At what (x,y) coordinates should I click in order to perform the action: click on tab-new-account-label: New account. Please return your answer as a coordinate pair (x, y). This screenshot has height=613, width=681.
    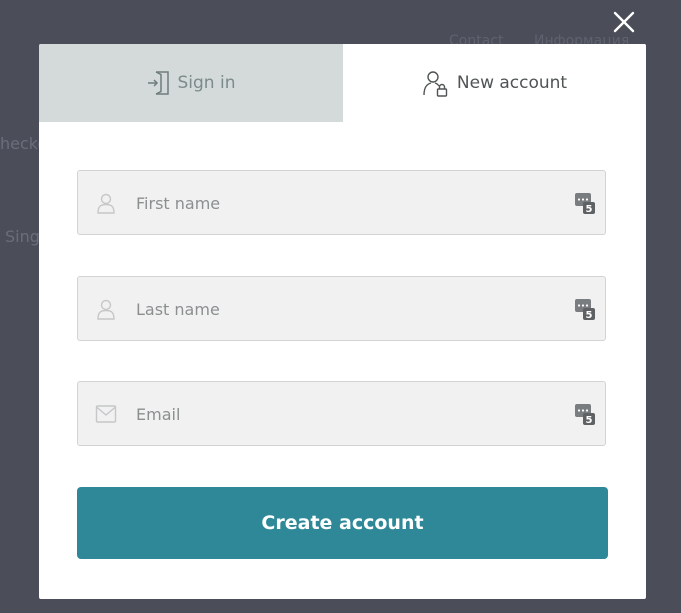
    Looking at the image, I should click on (512, 83).